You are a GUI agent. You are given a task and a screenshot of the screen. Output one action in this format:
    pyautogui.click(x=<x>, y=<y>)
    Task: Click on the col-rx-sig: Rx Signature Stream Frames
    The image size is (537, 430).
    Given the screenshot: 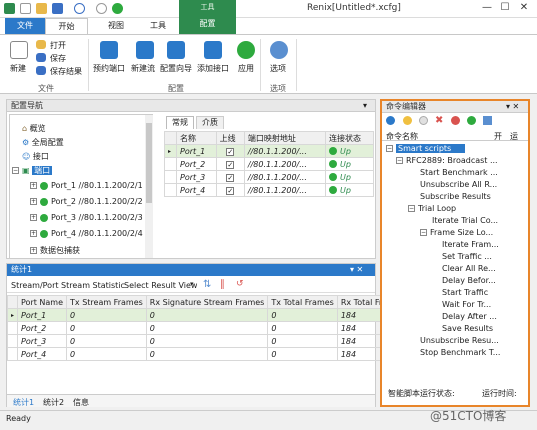 What is the action you would take?
    pyautogui.click(x=207, y=302)
    